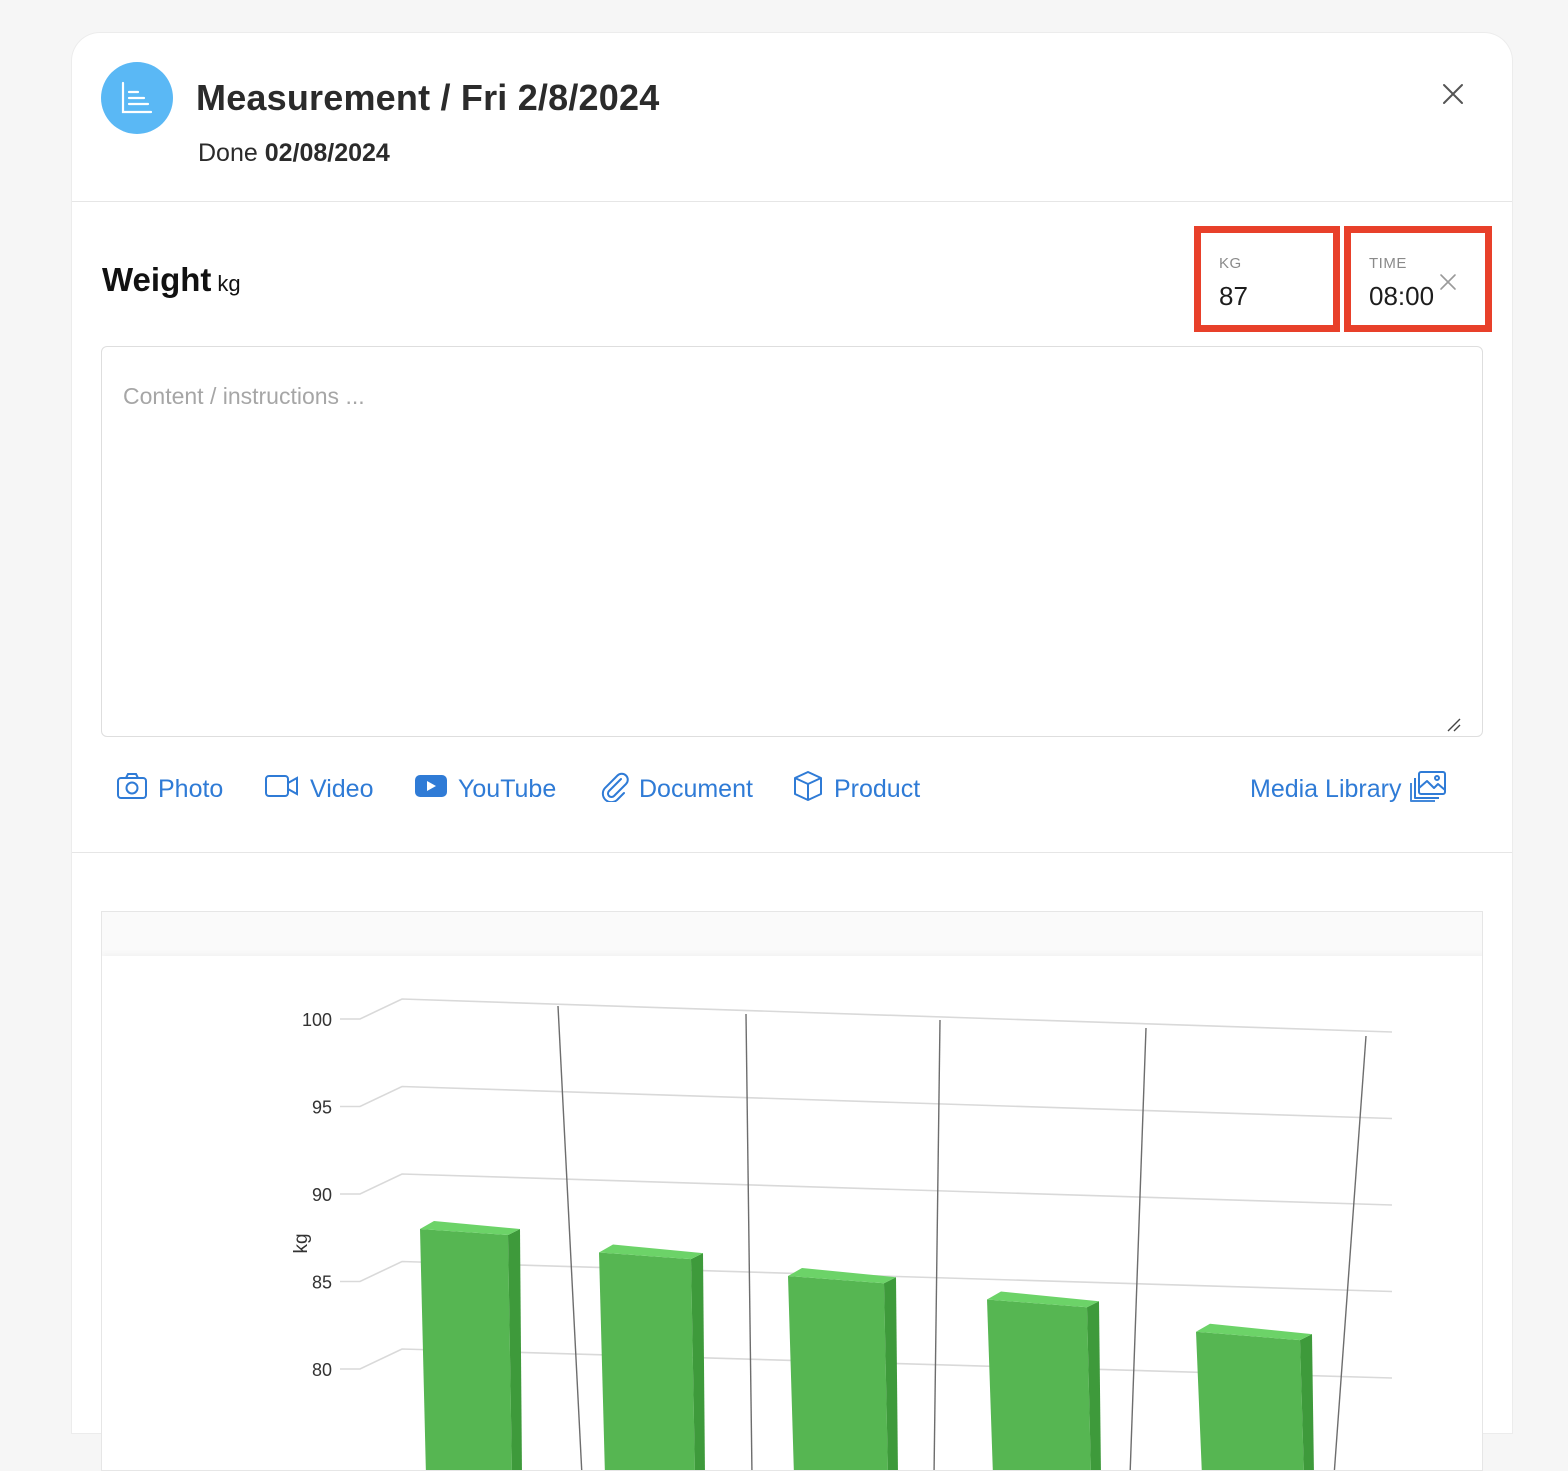  I want to click on status-line: Done 02/08/2024, so click(294, 153).